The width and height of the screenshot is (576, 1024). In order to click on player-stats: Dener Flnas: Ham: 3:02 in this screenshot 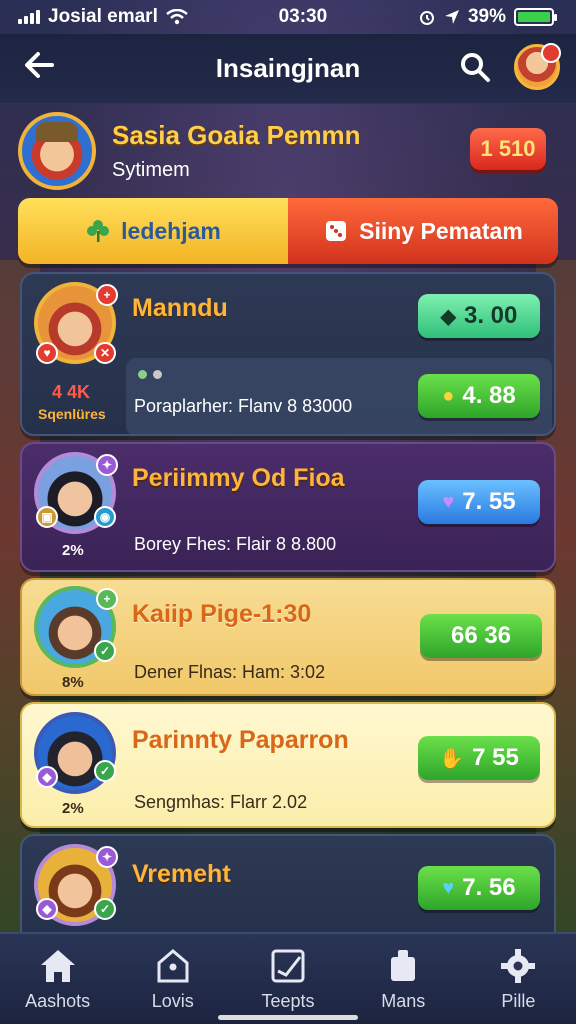, I will do `click(230, 672)`.